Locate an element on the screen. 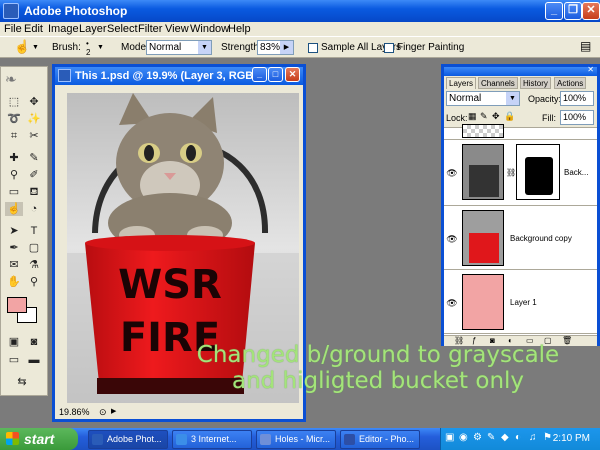 The height and width of the screenshot is (450, 600). screen-mode-full-icon: ▬ is located at coordinates (34, 360).